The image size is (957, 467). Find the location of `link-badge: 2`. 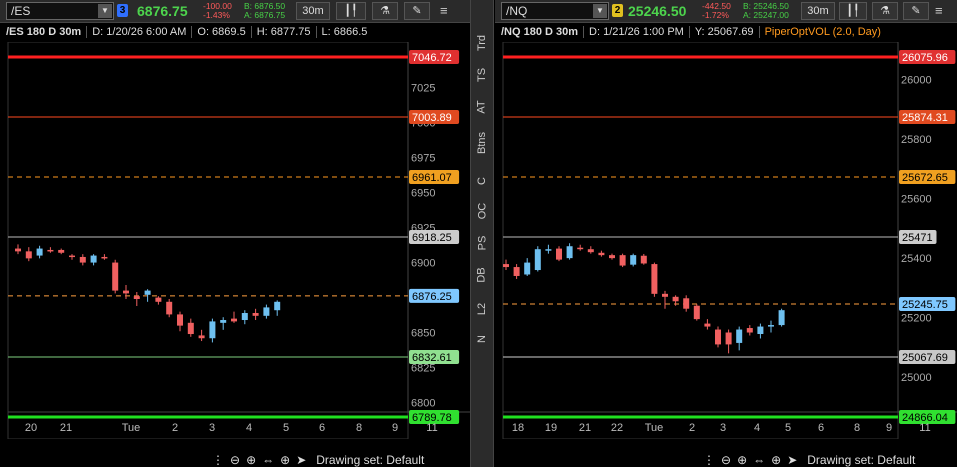

link-badge: 2 is located at coordinates (617, 10).